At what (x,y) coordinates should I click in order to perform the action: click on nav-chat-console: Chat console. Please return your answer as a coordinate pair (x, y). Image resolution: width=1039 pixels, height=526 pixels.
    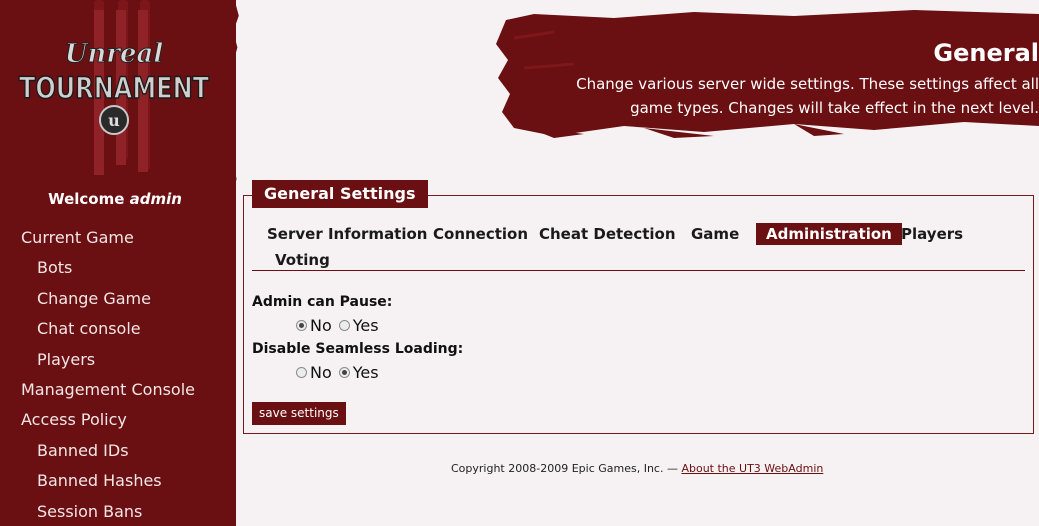
    Looking at the image, I should click on (115, 332).